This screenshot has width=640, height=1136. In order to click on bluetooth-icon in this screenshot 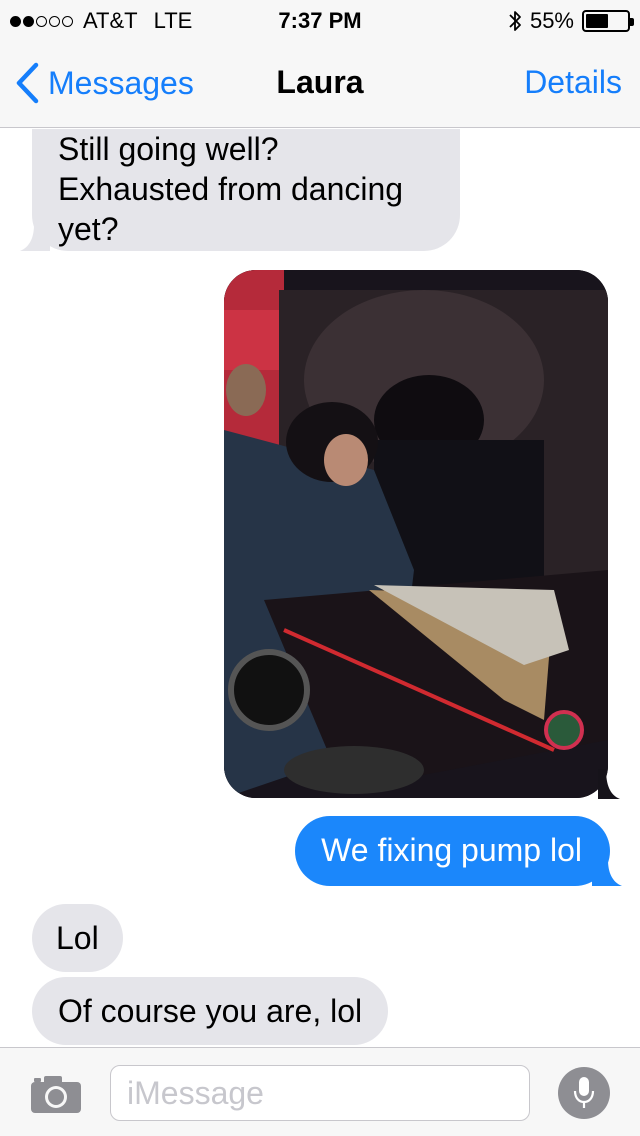, I will do `click(515, 21)`.